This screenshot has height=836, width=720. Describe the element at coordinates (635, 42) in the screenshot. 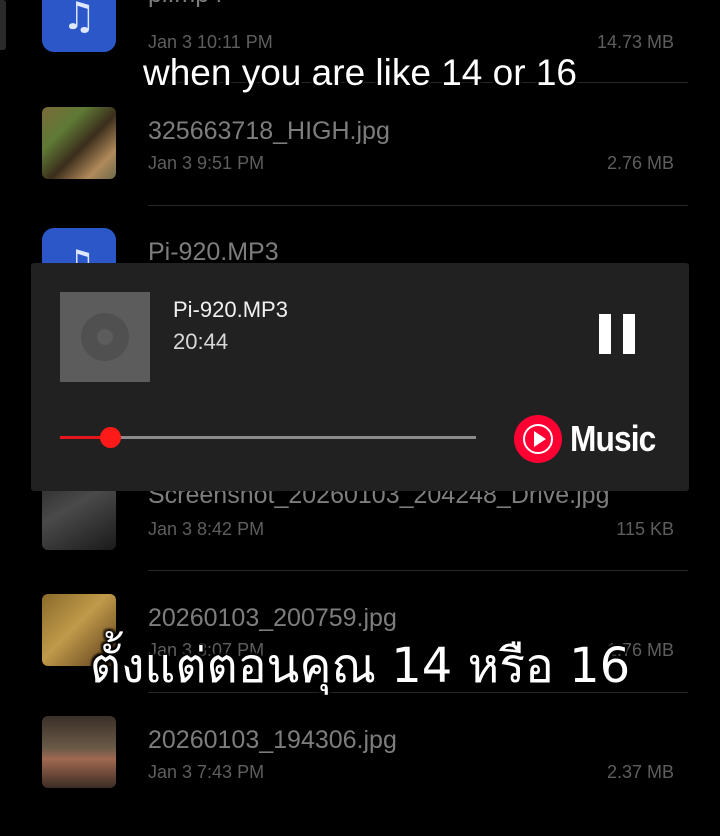

I see `file-size: 14.73 MB` at that location.